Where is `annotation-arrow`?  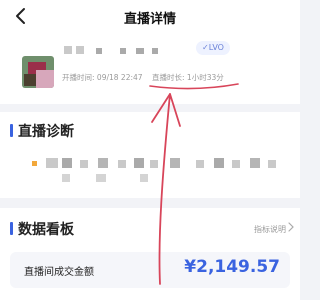
annotation-arrow is located at coordinates (166, 189).